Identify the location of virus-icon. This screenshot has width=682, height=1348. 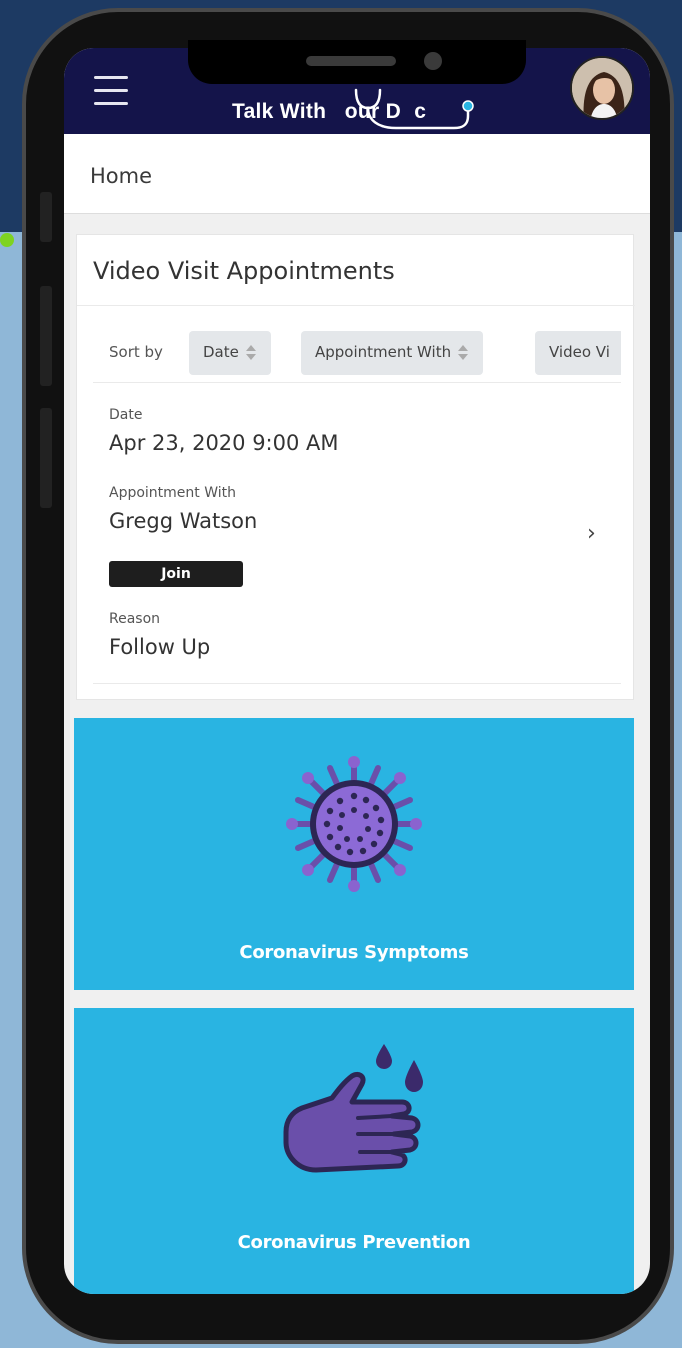
(354, 824).